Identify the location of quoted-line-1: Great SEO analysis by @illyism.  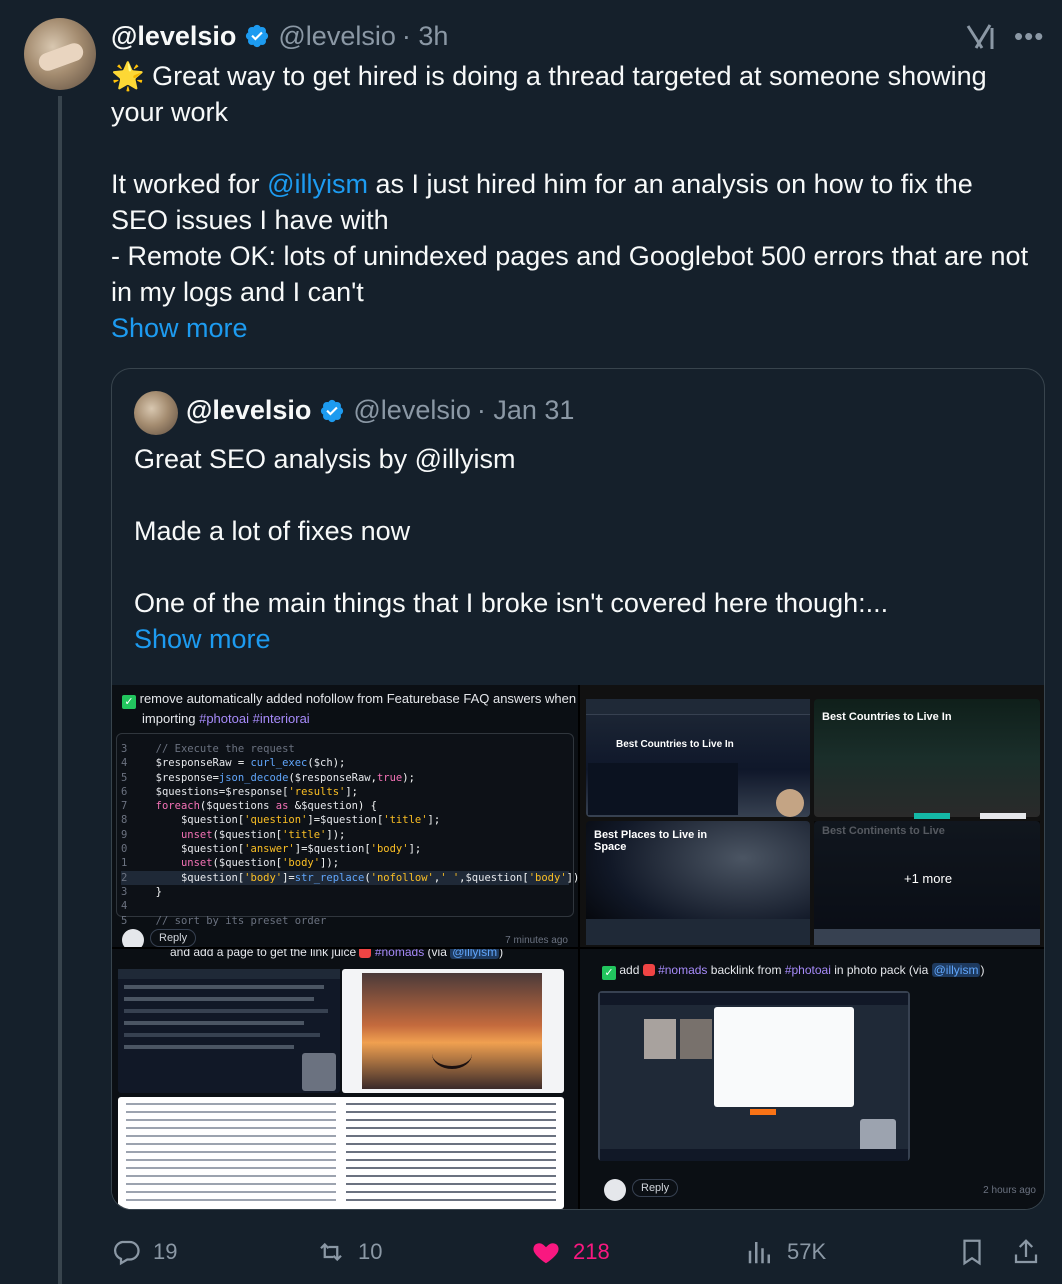
(325, 459).